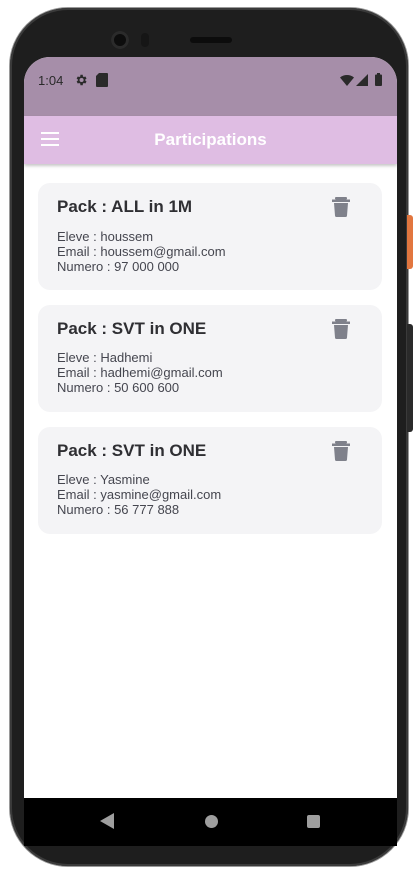  Describe the element at coordinates (103, 479) in the screenshot. I see `card-eleve: Eleve : Yasmine` at that location.